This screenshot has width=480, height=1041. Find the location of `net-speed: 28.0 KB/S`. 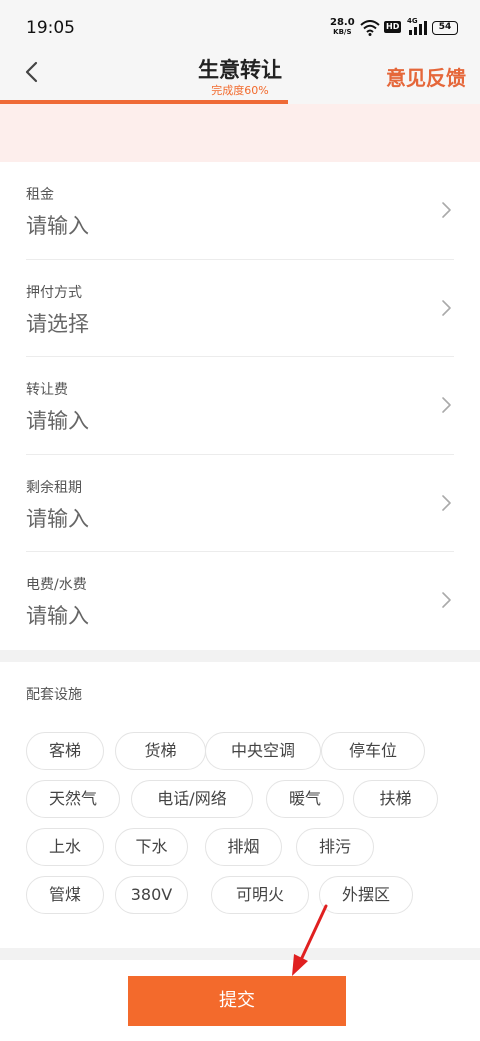

net-speed: 28.0 KB/S is located at coordinates (342, 27).